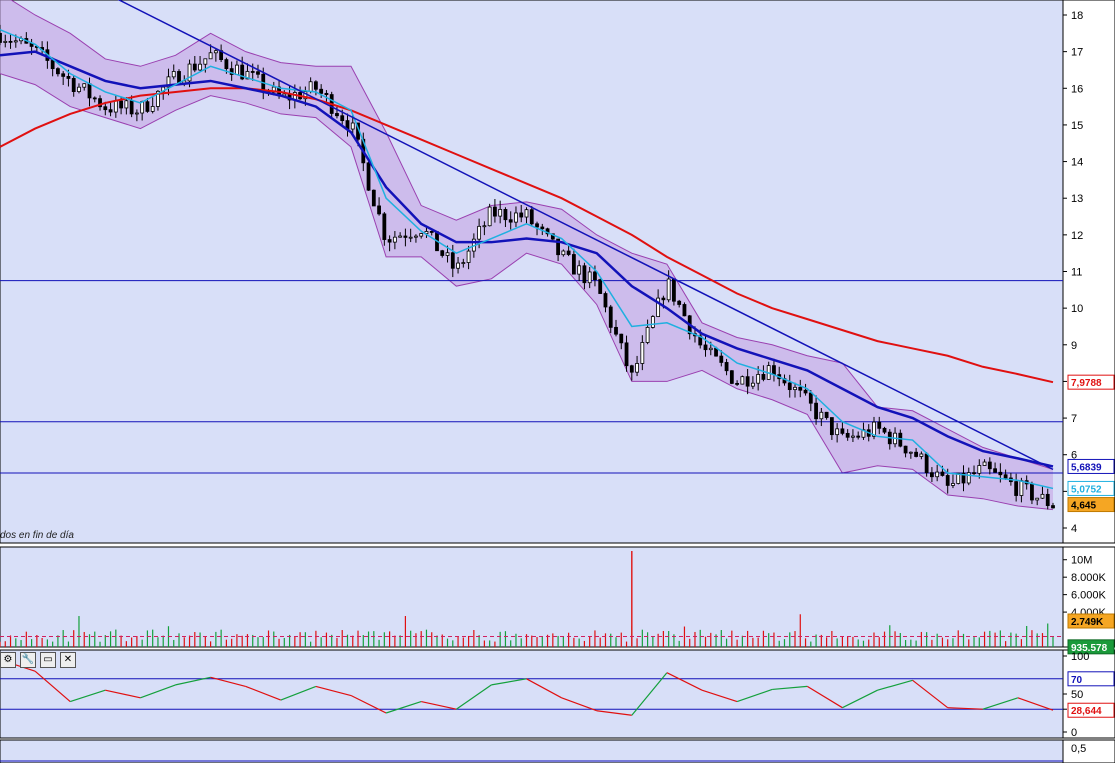  What do you see at coordinates (38, 660) in the screenshot?
I see `indicator-toolbar: ⚙ 🔧 ▭ ✕` at bounding box center [38, 660].